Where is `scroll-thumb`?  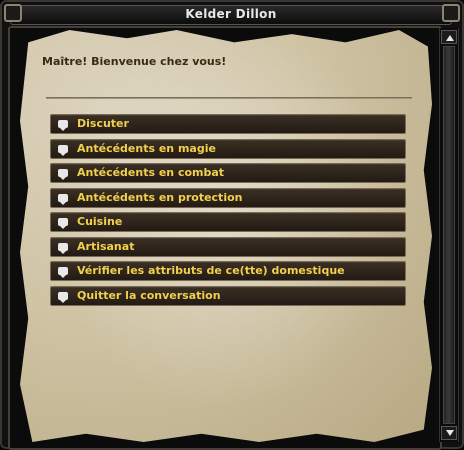
scroll-thumb is located at coordinates (449, 235).